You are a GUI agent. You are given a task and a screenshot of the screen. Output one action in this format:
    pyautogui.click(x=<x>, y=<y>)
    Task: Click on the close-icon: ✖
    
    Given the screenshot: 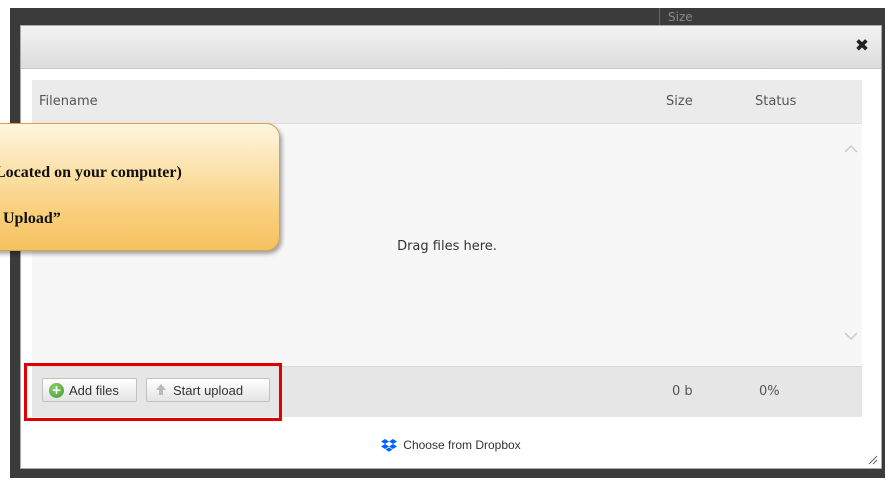 What is the action you would take?
    pyautogui.click(x=862, y=46)
    